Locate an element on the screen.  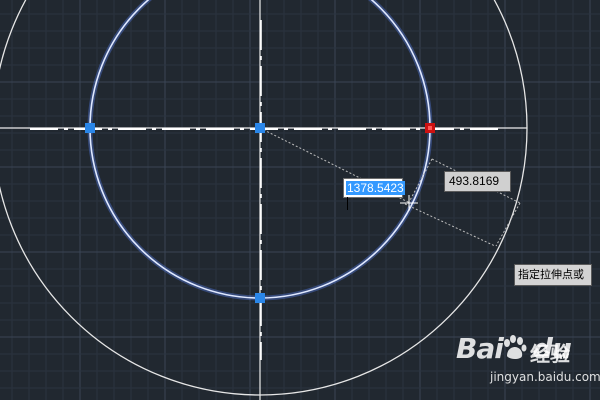
grip-right-quadrant-hot-inner is located at coordinates (430, 128).